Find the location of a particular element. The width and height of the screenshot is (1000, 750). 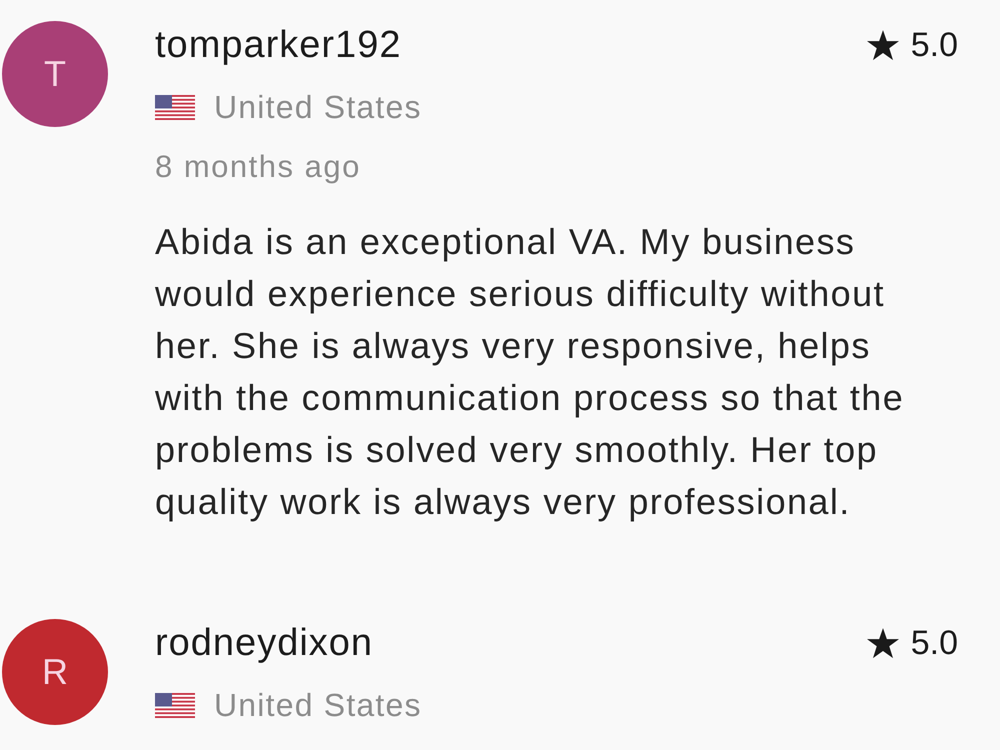

avatar: T is located at coordinates (55, 74).